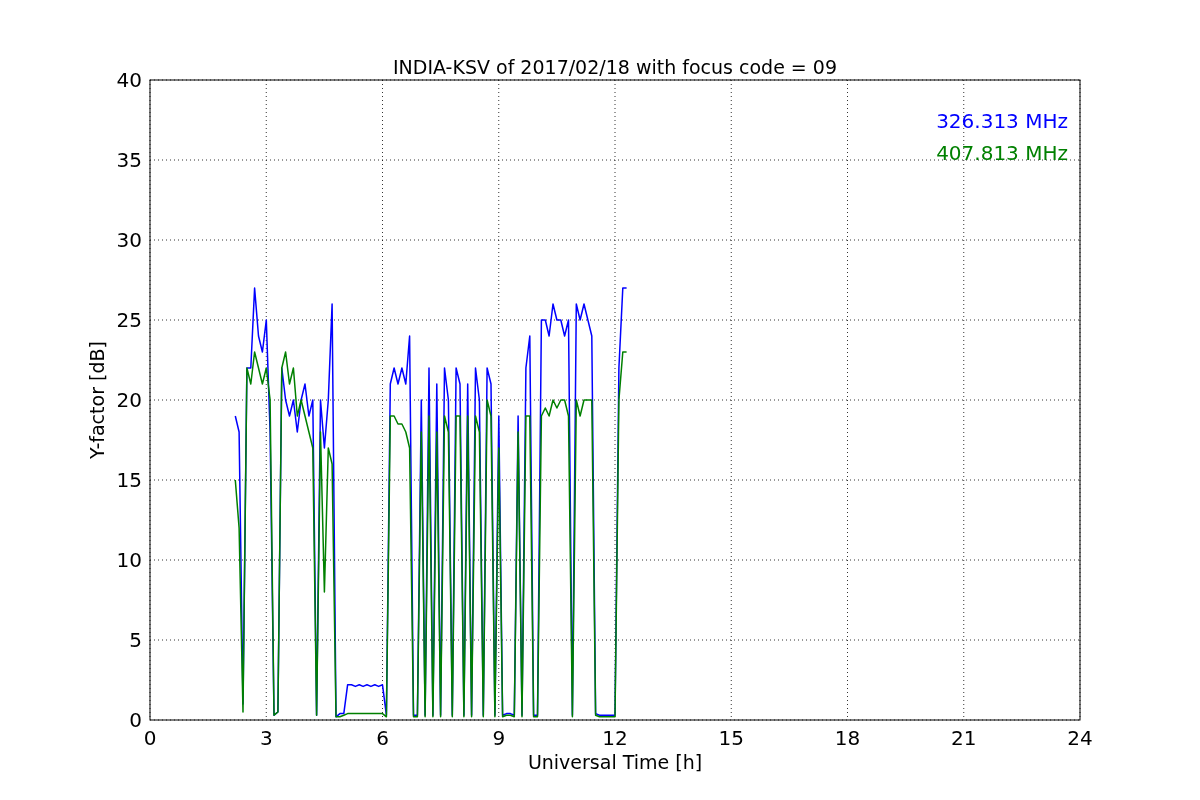 The image size is (1200, 800). What do you see at coordinates (964, 738) in the screenshot?
I see `tick-label: 21` at bounding box center [964, 738].